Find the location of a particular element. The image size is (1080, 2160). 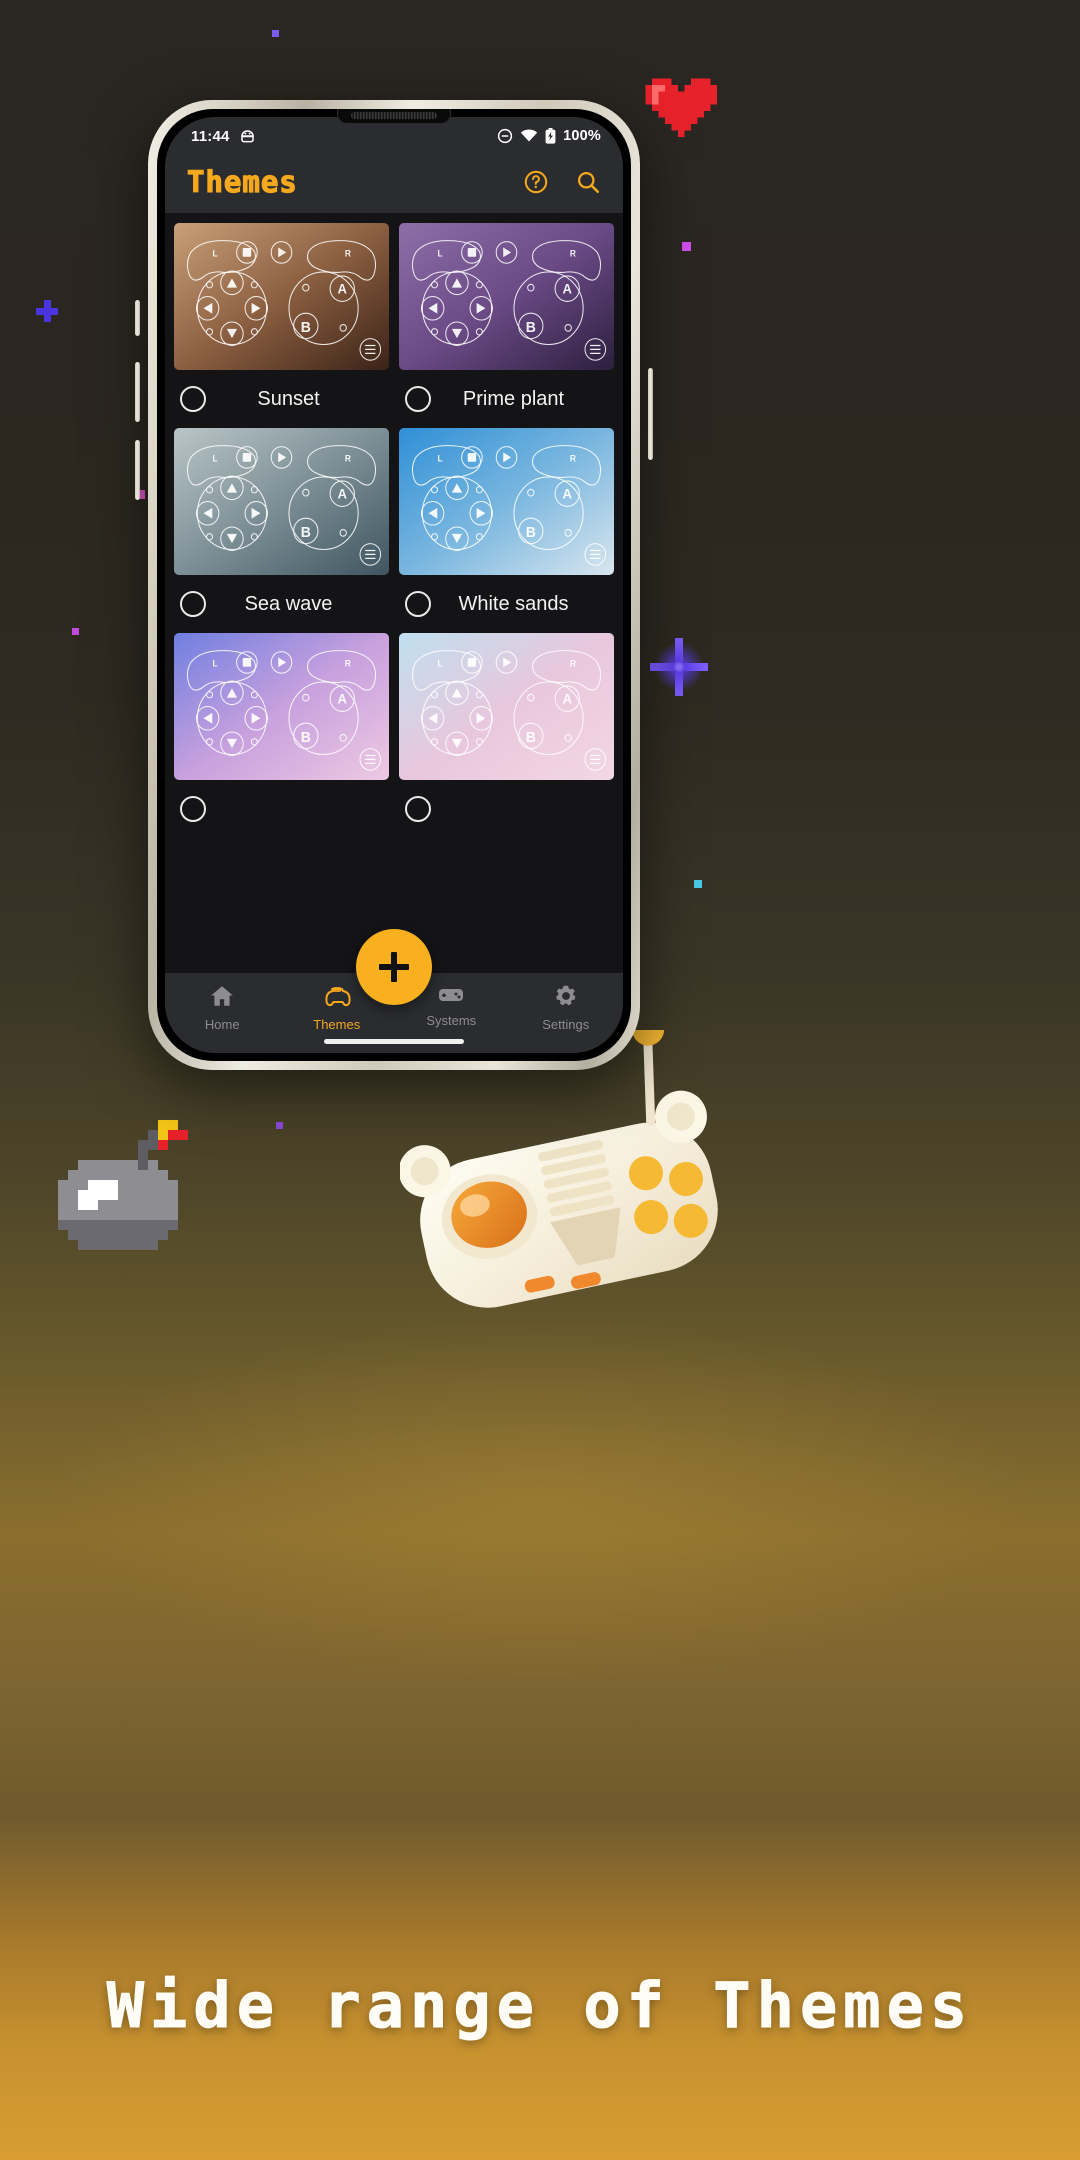

theme-label-row: White sands is located at coordinates (506, 604).